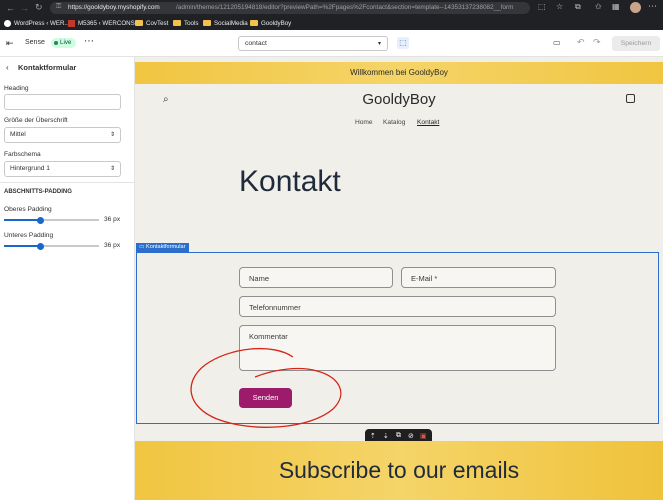  I want to click on move-down-icon: ⇣, so click(386, 436).